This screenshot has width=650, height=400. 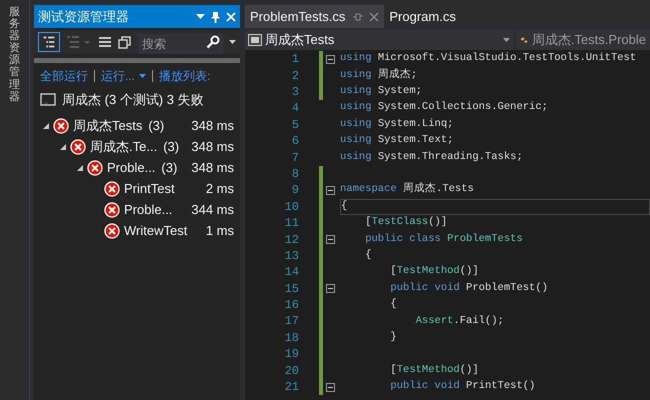 I want to click on code-line: public void PrintTest(), so click(x=462, y=386).